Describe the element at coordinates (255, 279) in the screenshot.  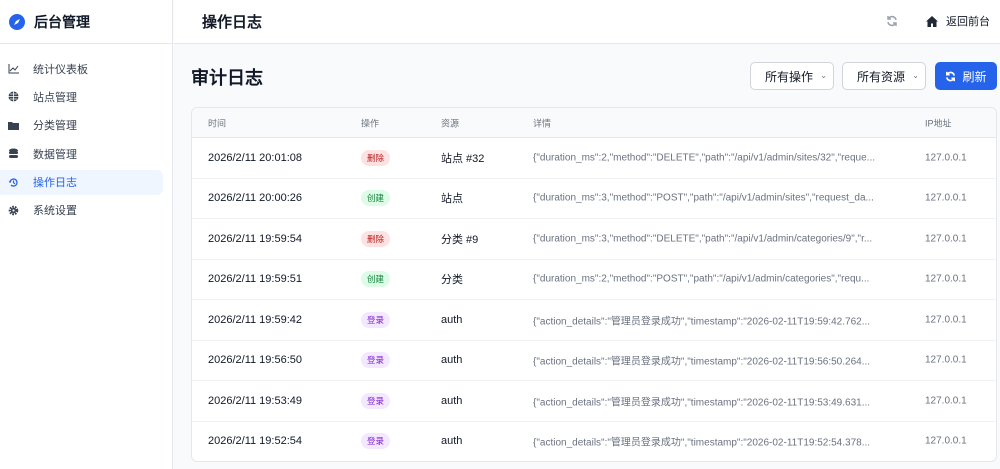
I see `time-cell: 2026/2/11 19:59:51` at that location.